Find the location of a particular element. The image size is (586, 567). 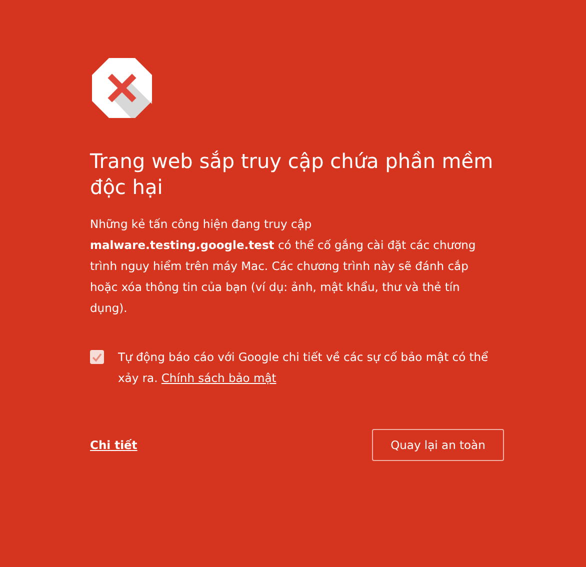

page-title: Trang web sắp truy cập chứa phần mềm độc hại is located at coordinates (292, 174).